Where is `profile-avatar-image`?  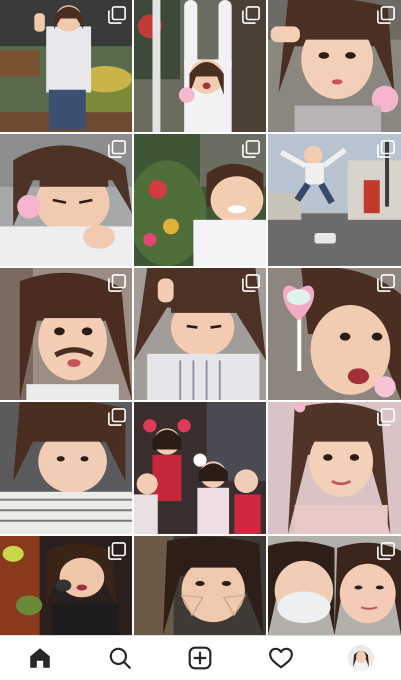 profile-avatar-image is located at coordinates (360, 658).